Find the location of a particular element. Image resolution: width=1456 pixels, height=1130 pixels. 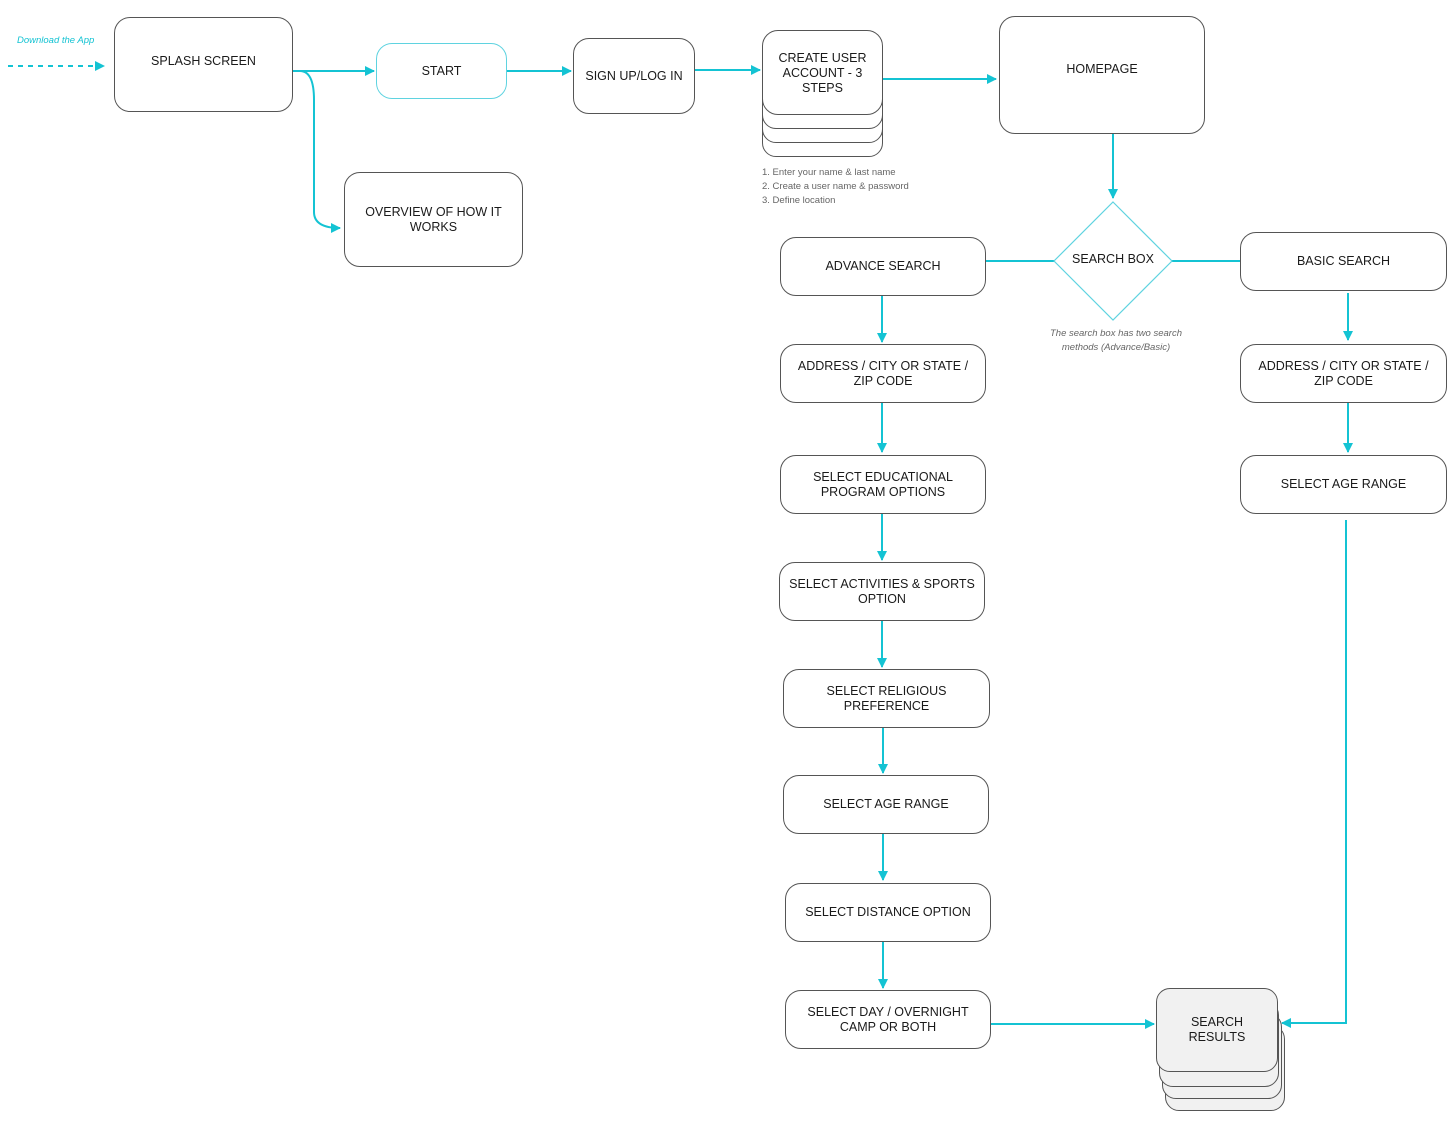

node-adv-address: ADDRESS / CITY OR STATE / ZIP CODE is located at coordinates (883, 373).